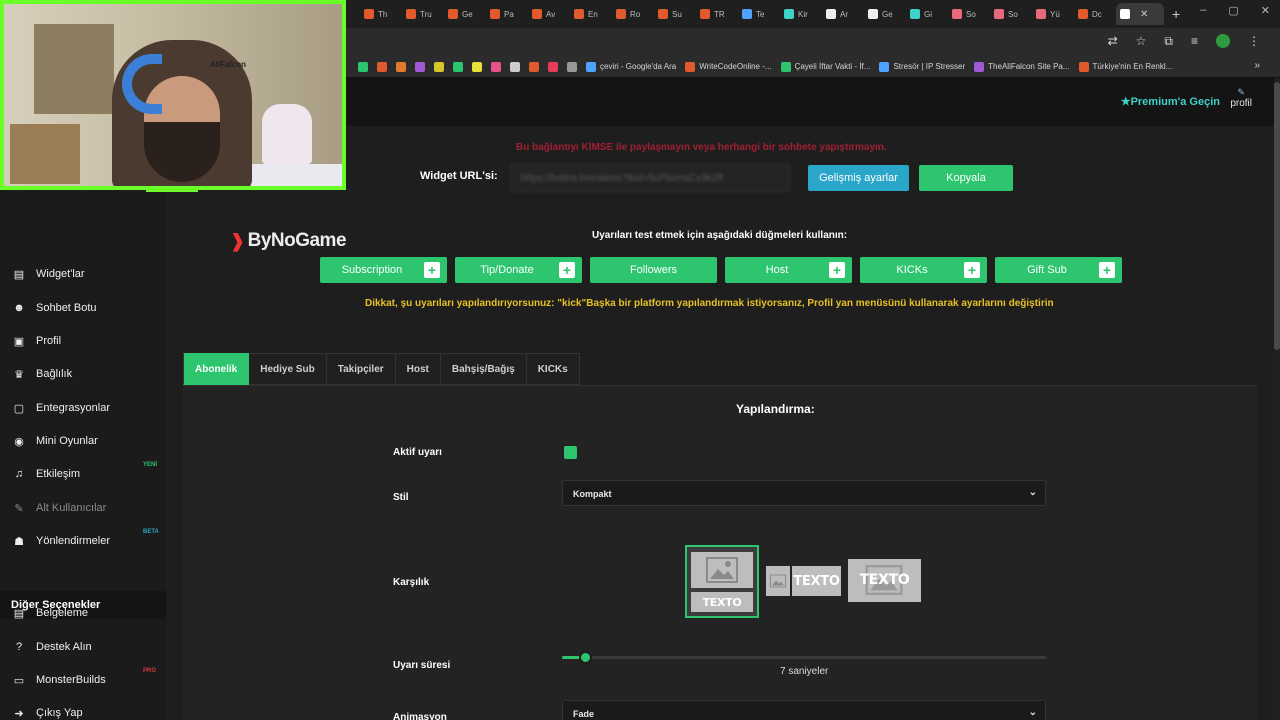 The width and height of the screenshot is (1280, 720). What do you see at coordinates (55, 441) in the screenshot?
I see `sidebar-item: ◉ Mini Oyunlar` at bounding box center [55, 441].